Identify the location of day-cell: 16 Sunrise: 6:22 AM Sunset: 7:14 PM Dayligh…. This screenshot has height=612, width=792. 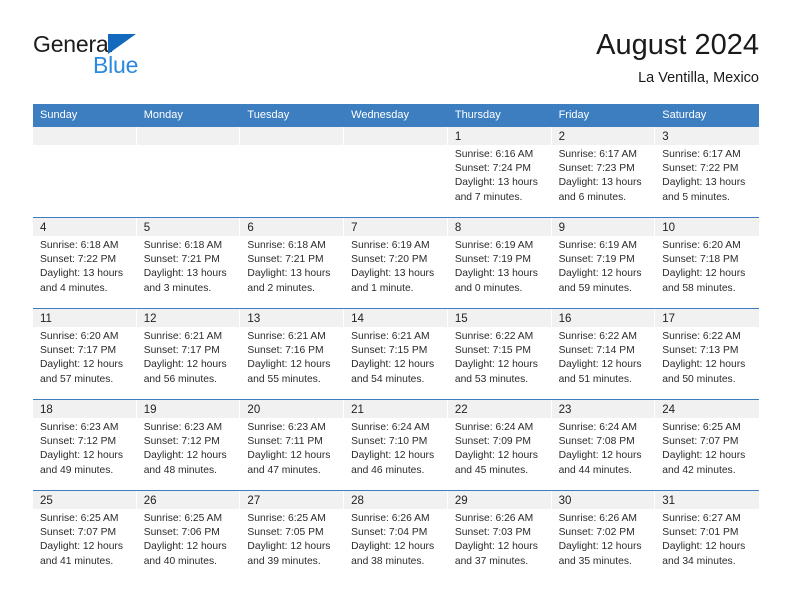
(603, 354).